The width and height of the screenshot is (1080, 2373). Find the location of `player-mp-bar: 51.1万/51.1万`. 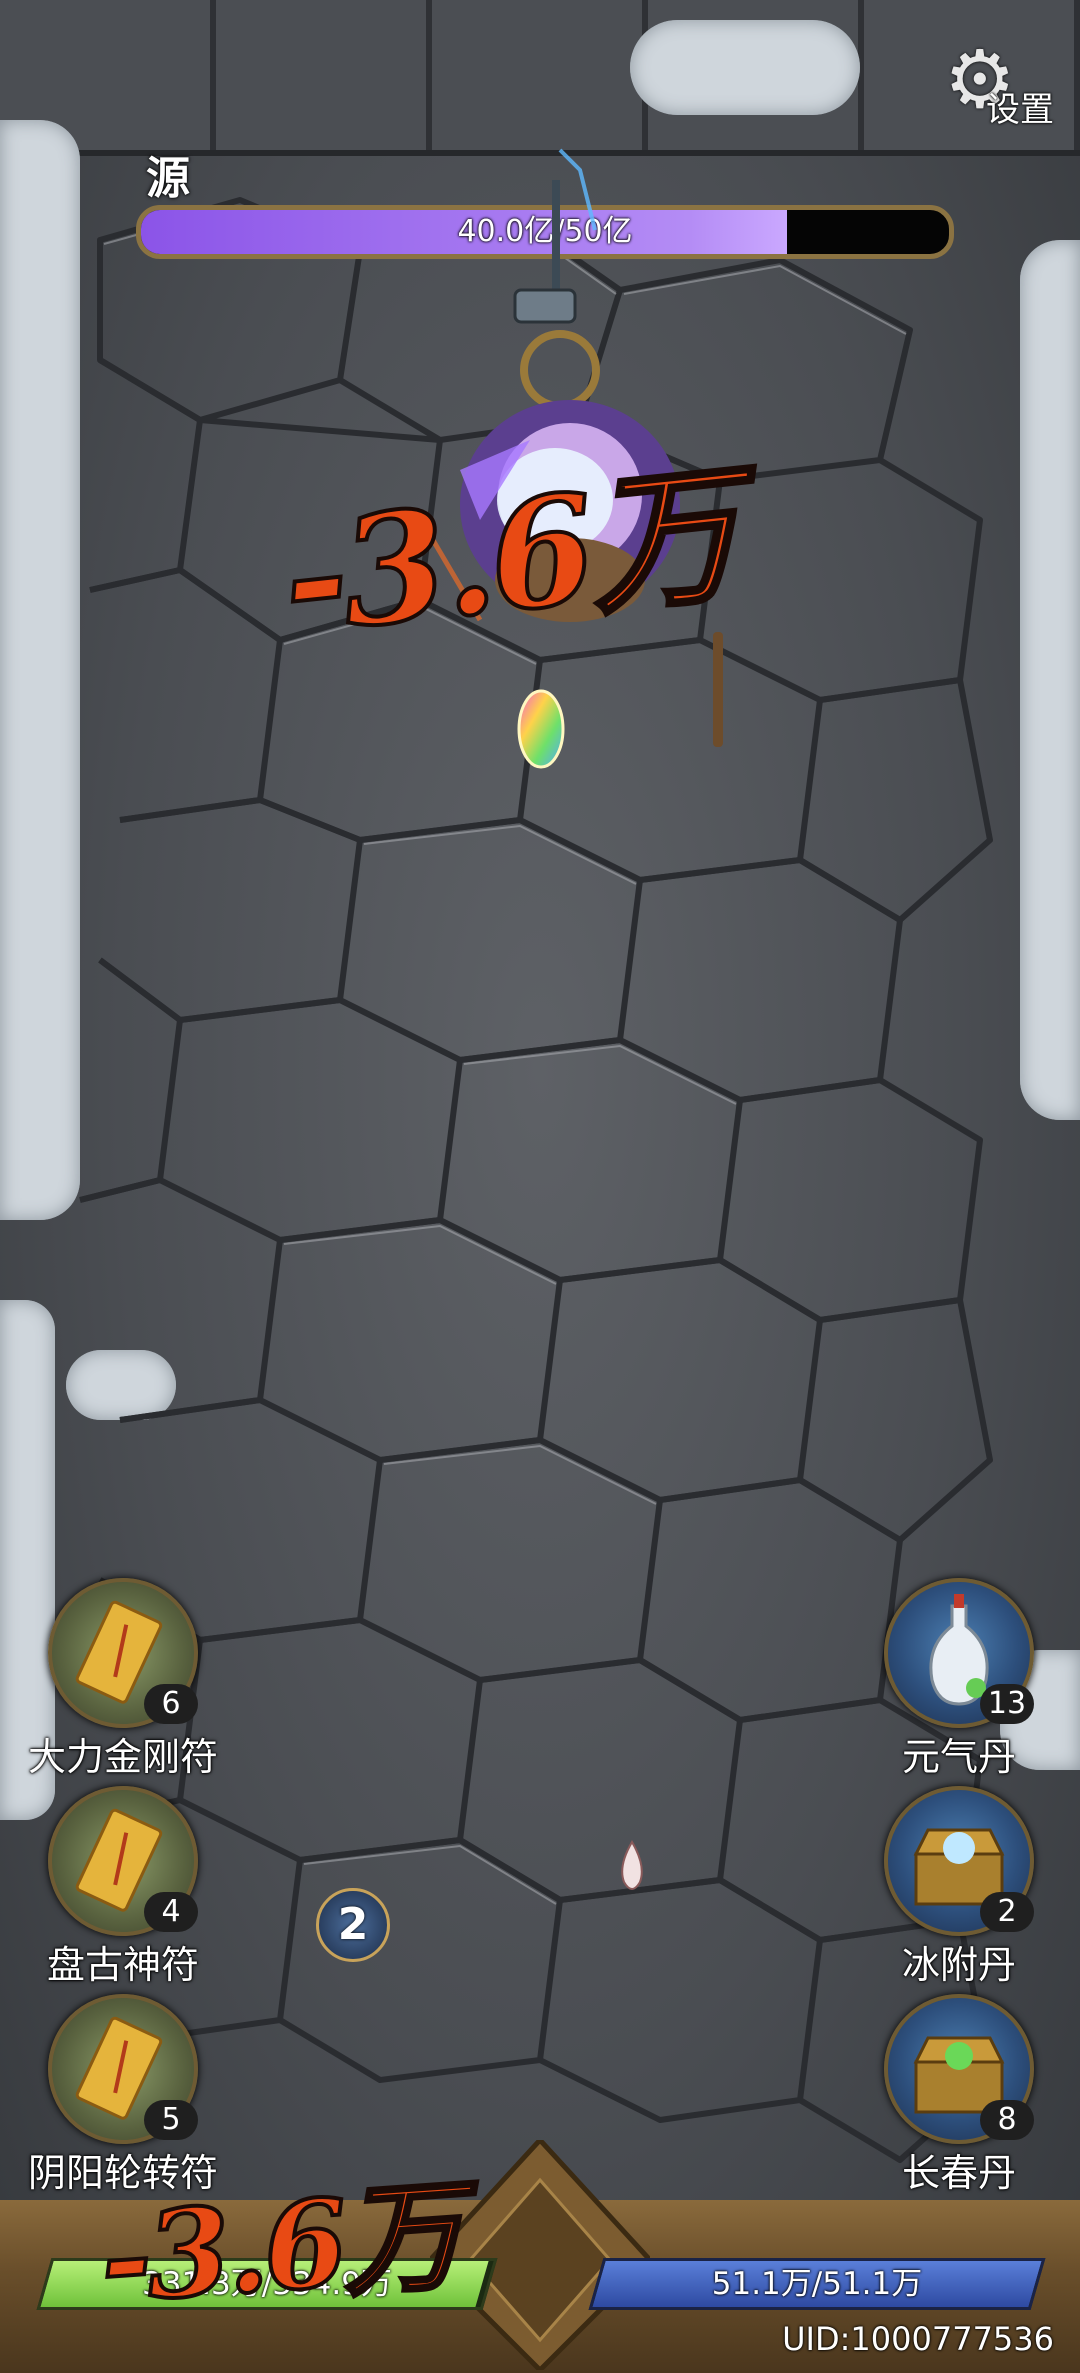

player-mp-bar: 51.1万/51.1万 is located at coordinates (817, 2284).